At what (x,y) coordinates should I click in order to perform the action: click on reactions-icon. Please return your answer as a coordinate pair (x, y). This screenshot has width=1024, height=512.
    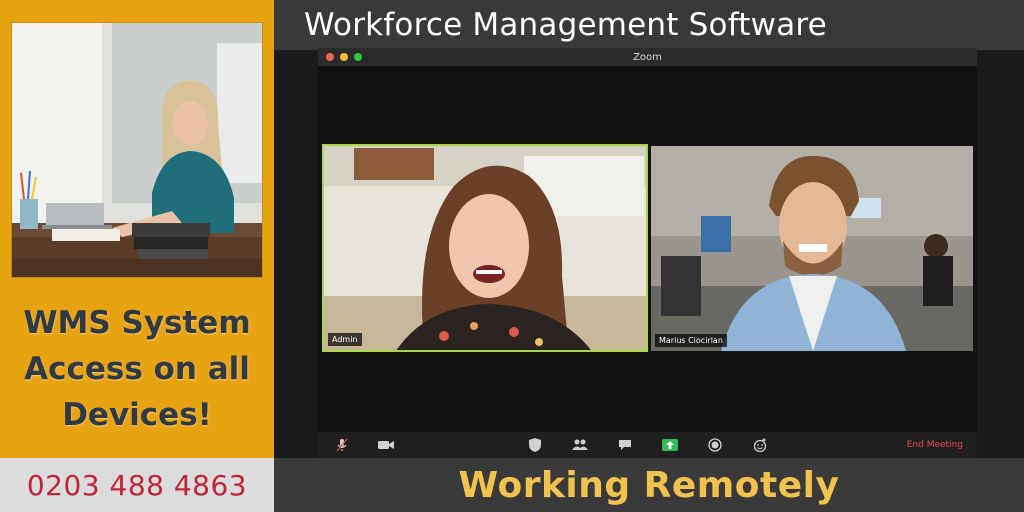
    Looking at the image, I should click on (760, 445).